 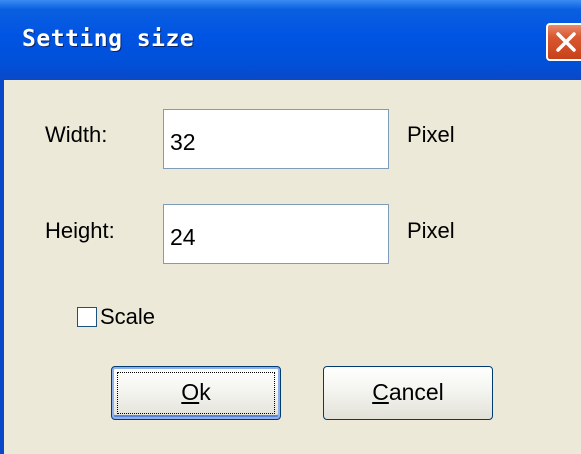 I want to click on scale-checkbox, so click(x=87, y=317).